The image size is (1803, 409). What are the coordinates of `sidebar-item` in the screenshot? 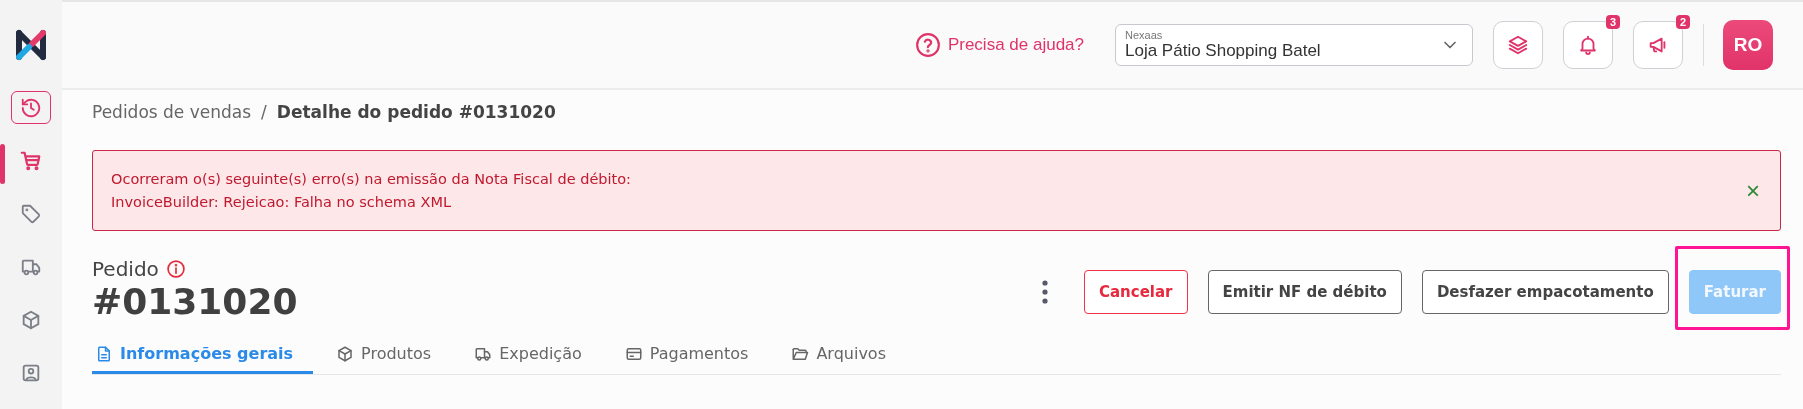 It's located at (31, 108).